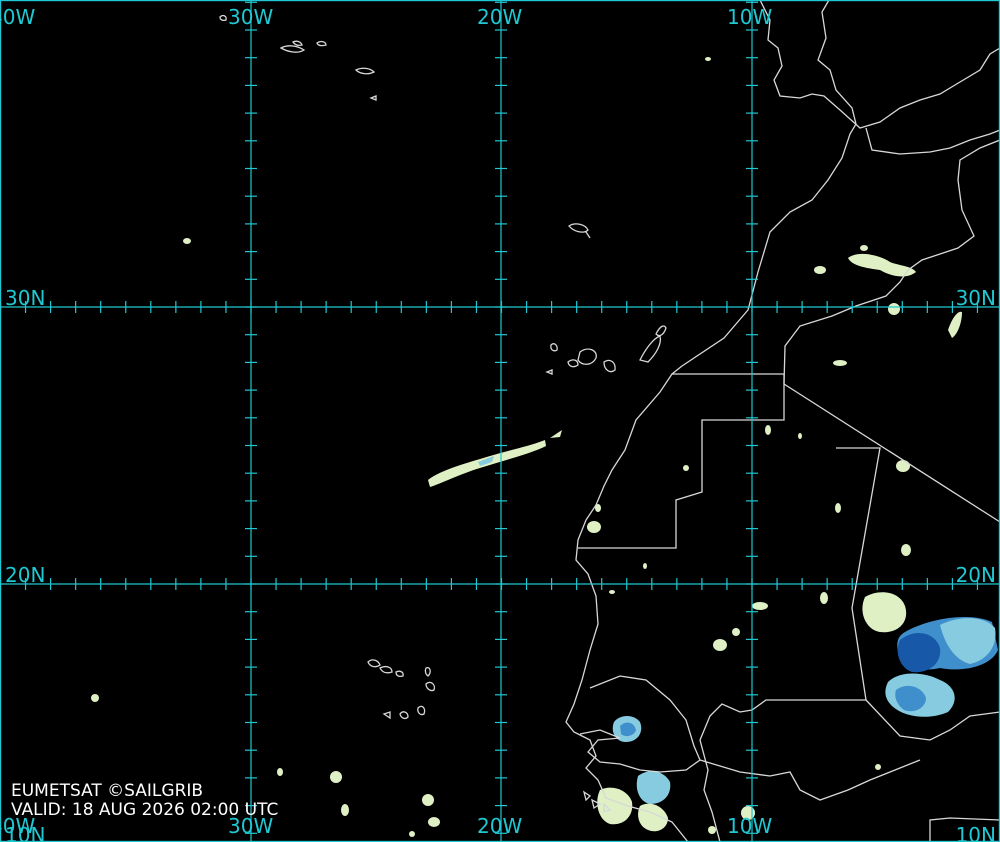  Describe the element at coordinates (976, 832) in the screenshot. I see `label-right-10n: 10N` at that location.